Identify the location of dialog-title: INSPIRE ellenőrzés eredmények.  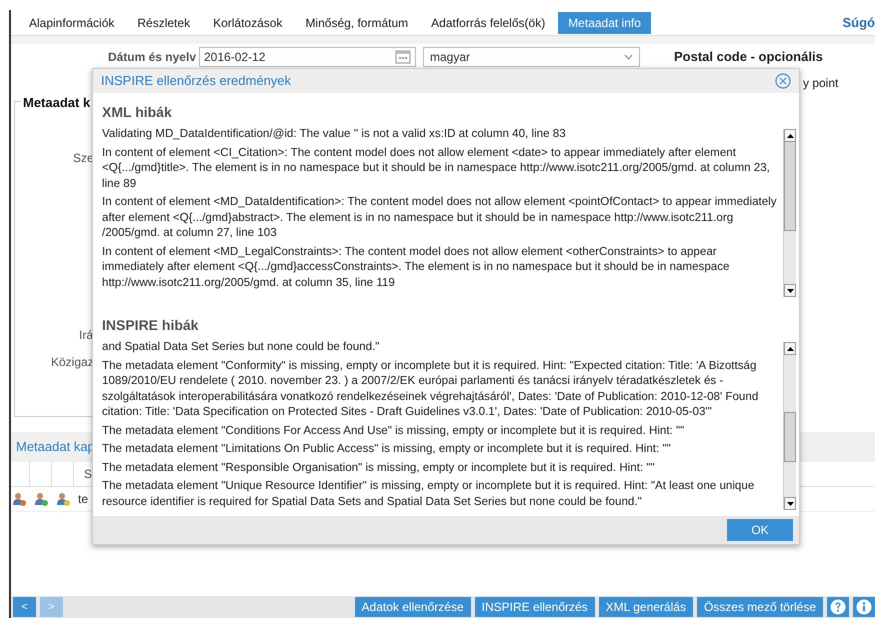
(196, 81).